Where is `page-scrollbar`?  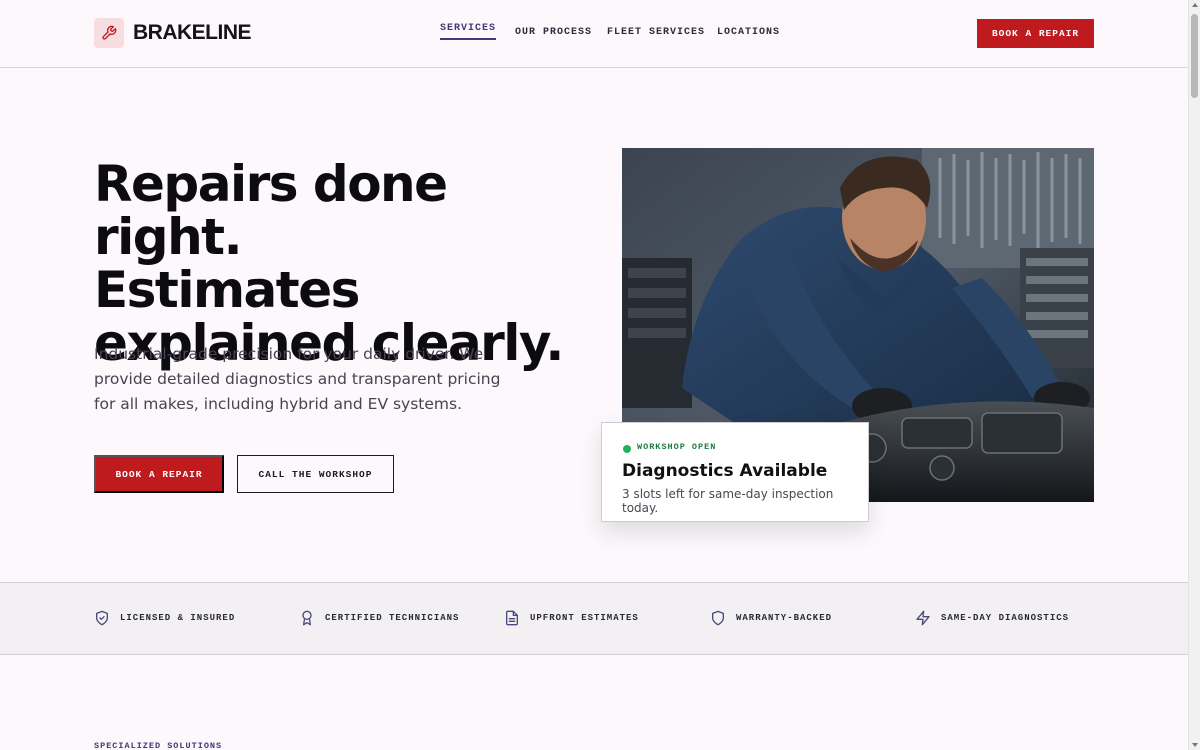 page-scrollbar is located at coordinates (1194, 375).